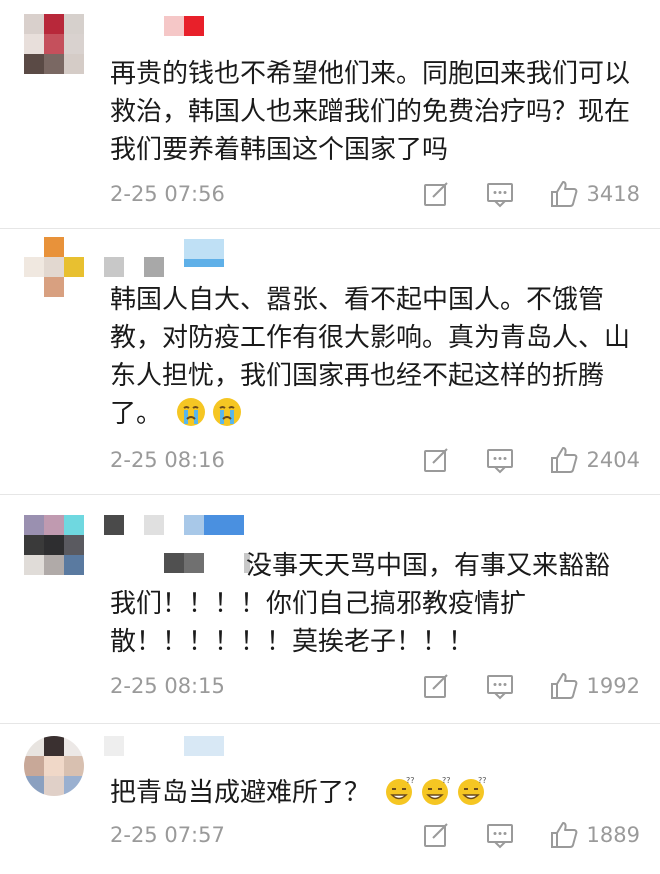 This screenshot has width=660, height=874. What do you see at coordinates (375, 194) in the screenshot?
I see `comment-meta: 2-25 07:56 3418` at bounding box center [375, 194].